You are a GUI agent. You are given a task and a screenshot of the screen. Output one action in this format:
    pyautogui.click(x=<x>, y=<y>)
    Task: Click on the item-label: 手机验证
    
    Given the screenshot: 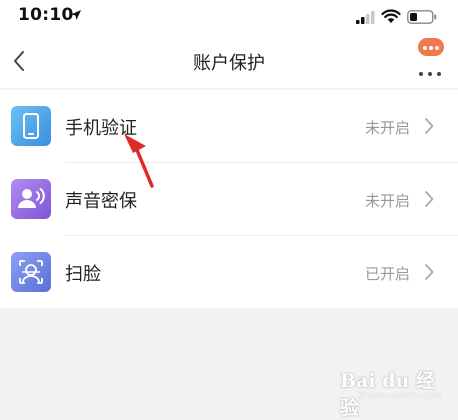 What is the action you would take?
    pyautogui.click(x=101, y=128)
    